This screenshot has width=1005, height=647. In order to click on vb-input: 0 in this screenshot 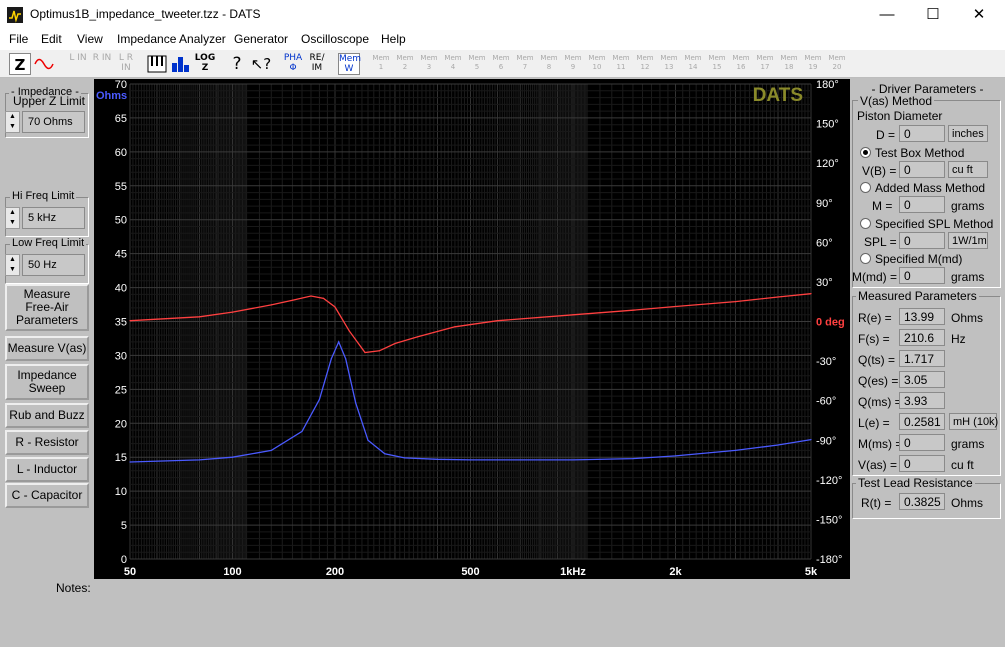, I will do `click(922, 169)`.